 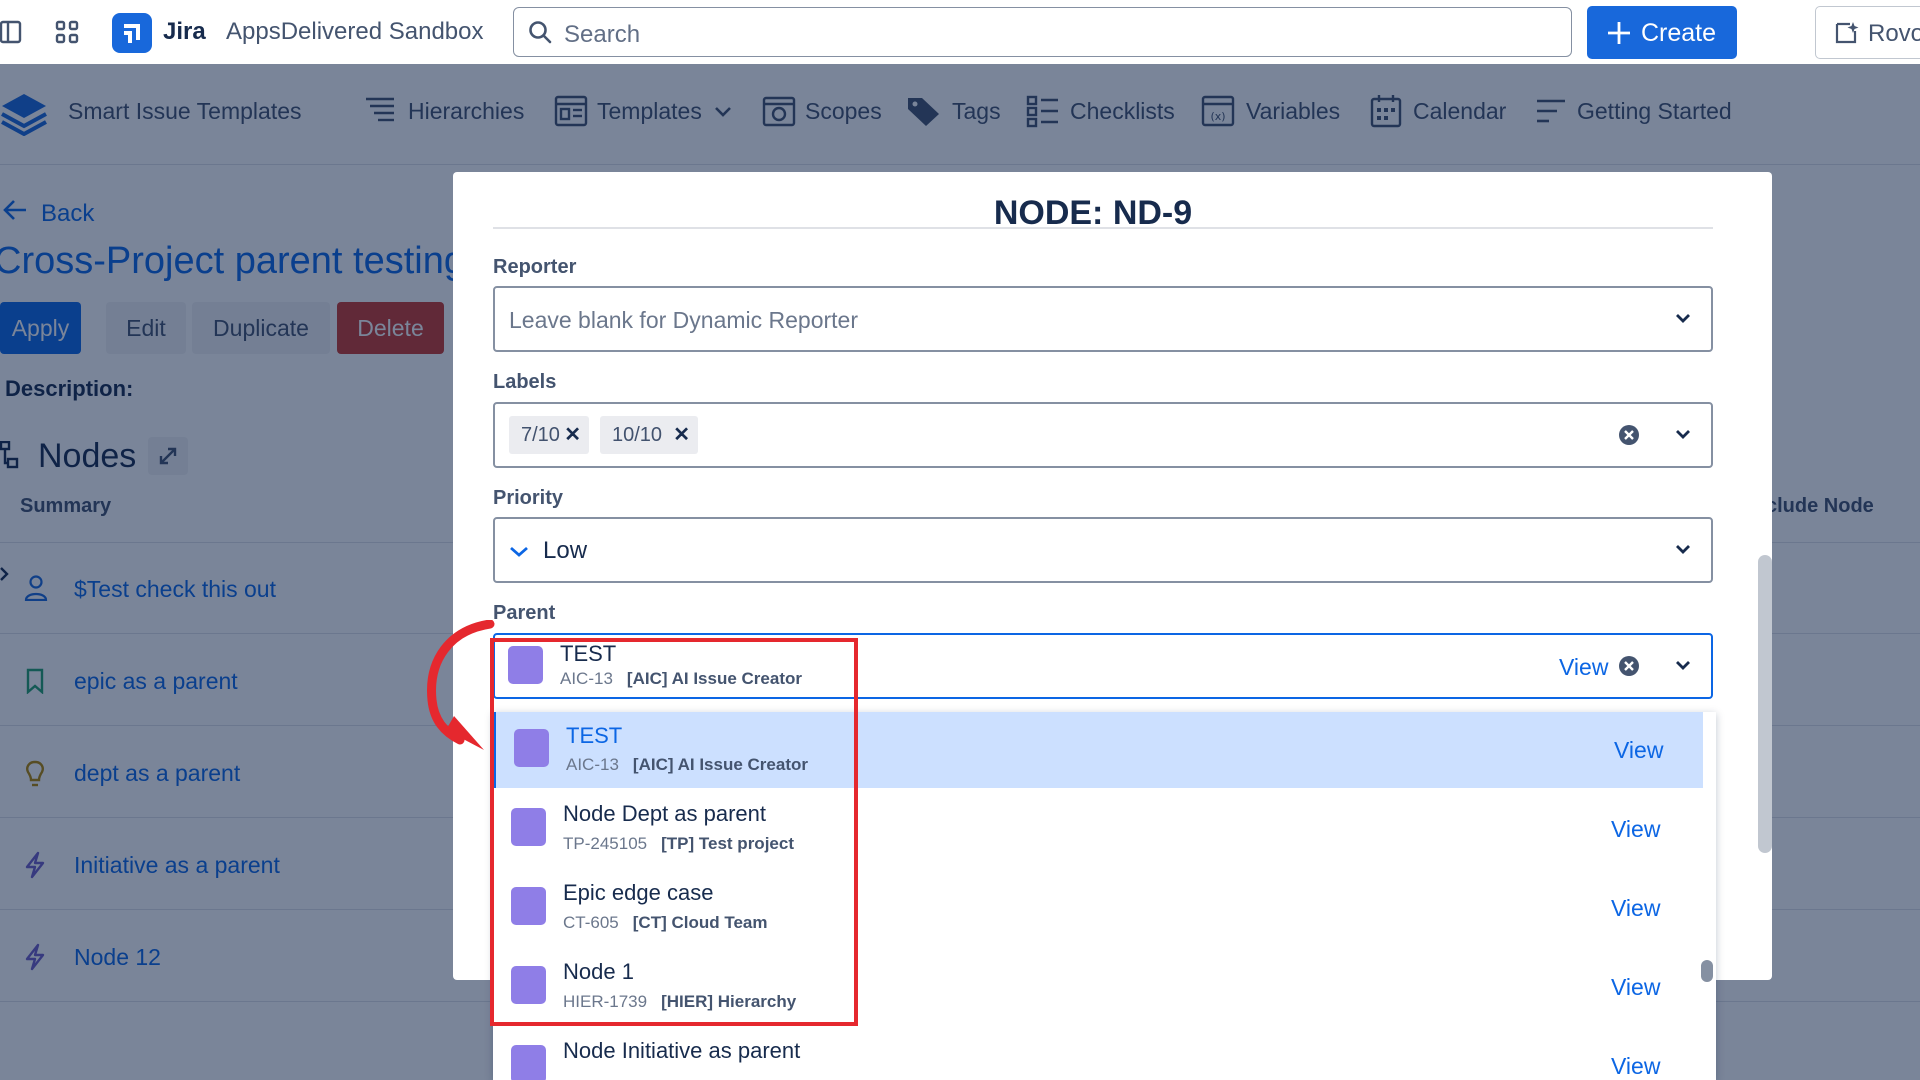 I want to click on modal-scrollbar, so click(x=1765, y=704).